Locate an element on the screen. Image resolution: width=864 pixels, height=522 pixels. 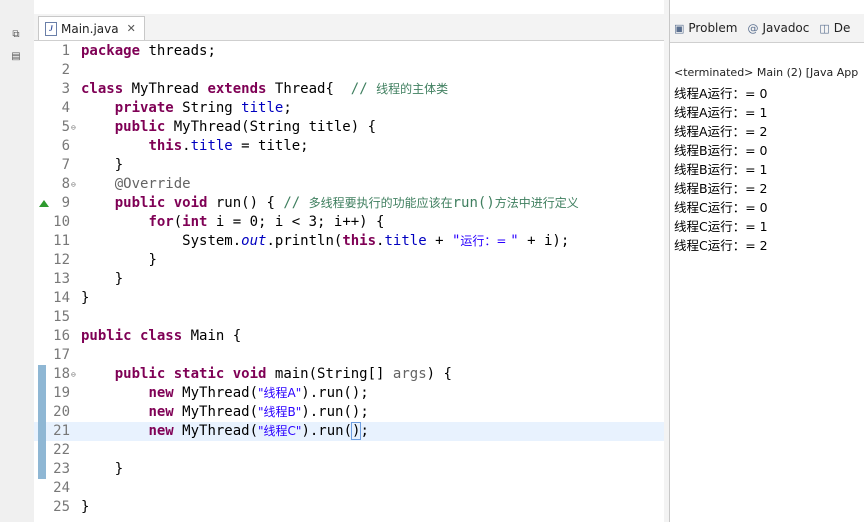
code-line: 24 is located at coordinates (349, 488).